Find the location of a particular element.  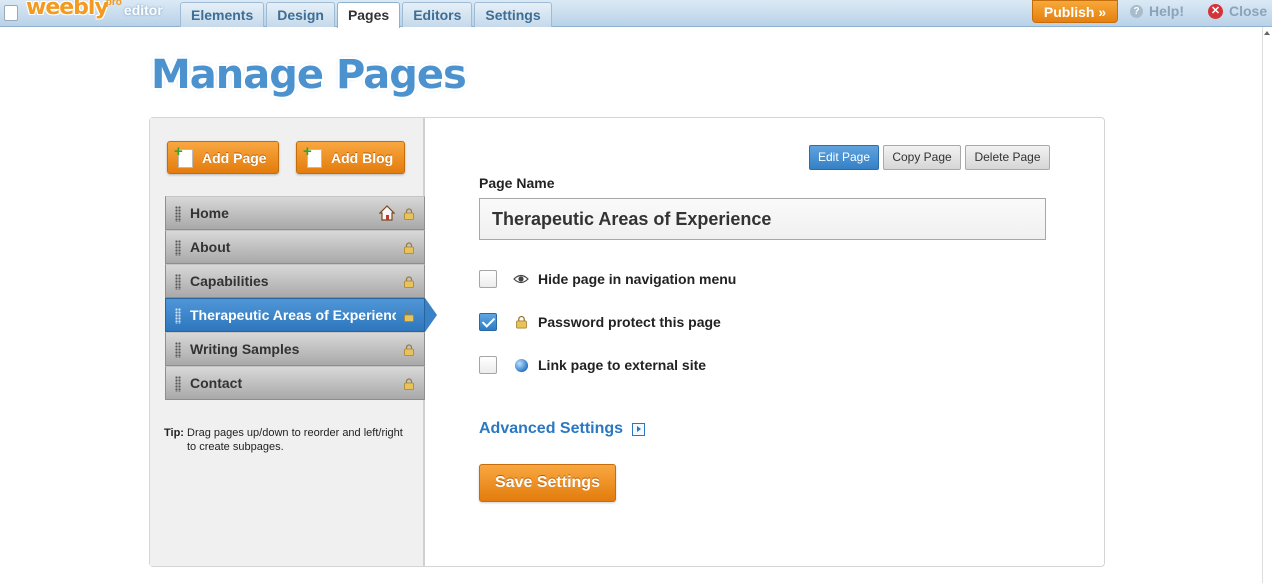

page-item-therapeutic-areas: Therapeutic Areas of Experience is located at coordinates (295, 315).